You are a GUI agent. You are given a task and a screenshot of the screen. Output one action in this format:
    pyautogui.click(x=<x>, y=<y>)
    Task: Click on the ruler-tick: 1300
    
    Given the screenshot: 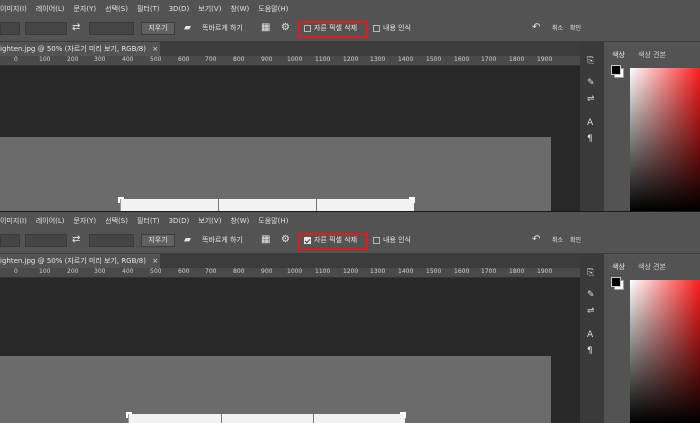 What is the action you would take?
    pyautogui.click(x=378, y=271)
    